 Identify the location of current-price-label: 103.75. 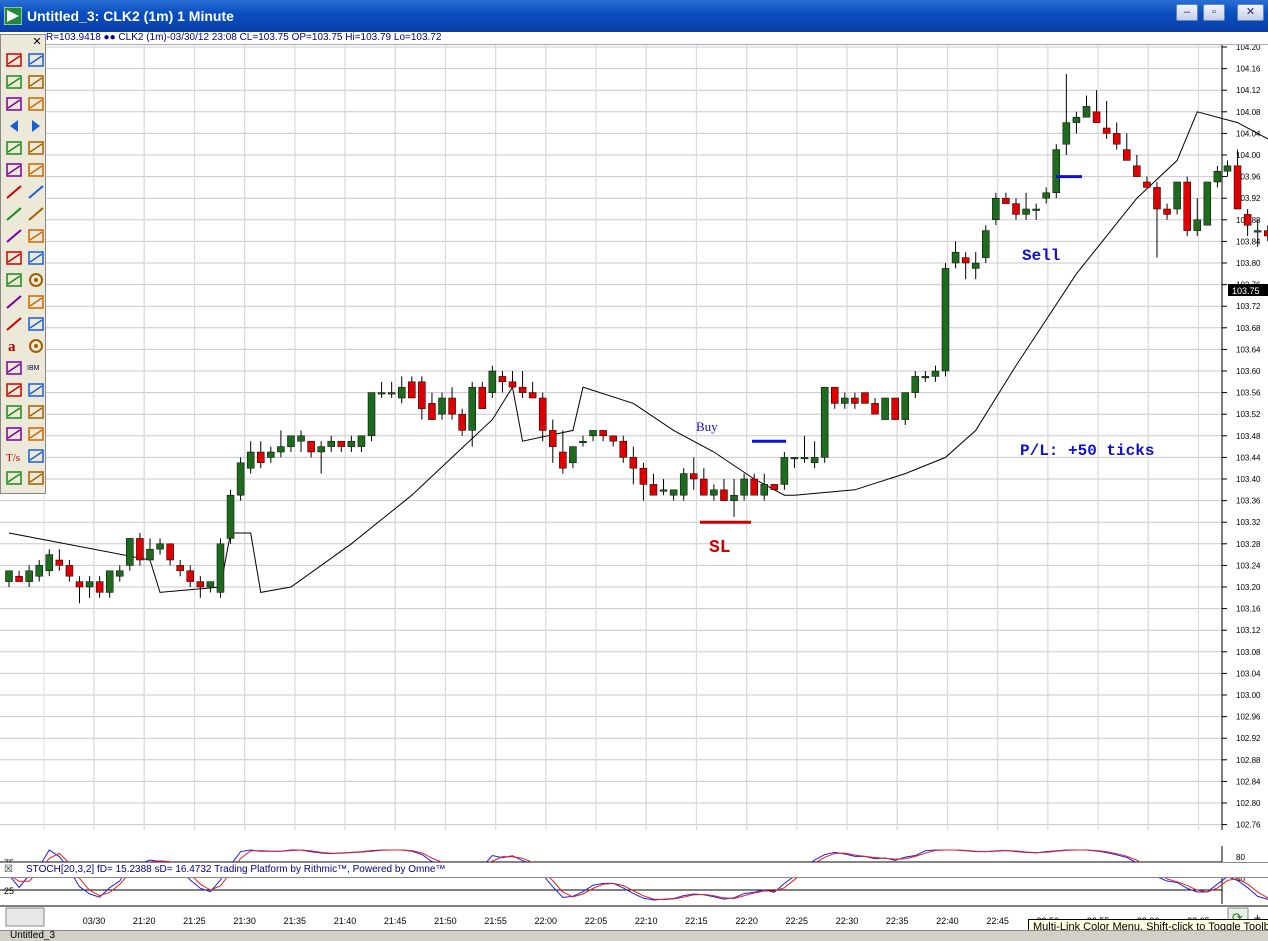
(1246, 291).